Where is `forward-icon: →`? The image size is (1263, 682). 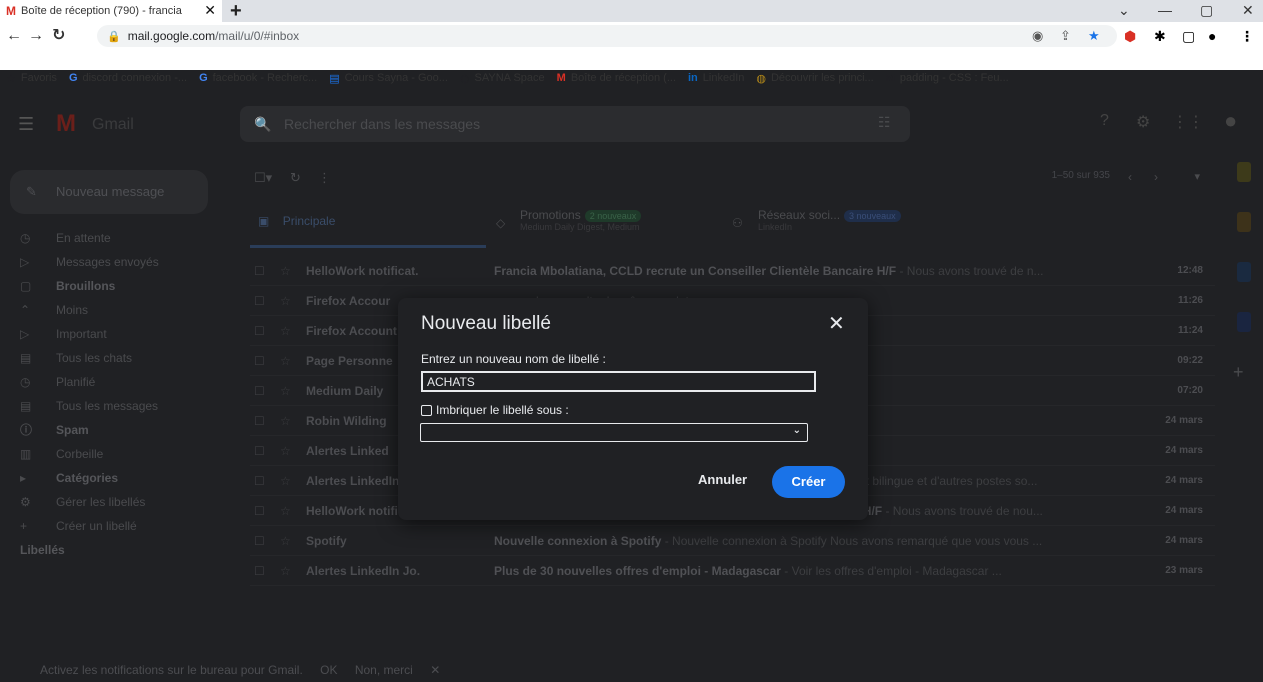 forward-icon: → is located at coordinates (36, 36).